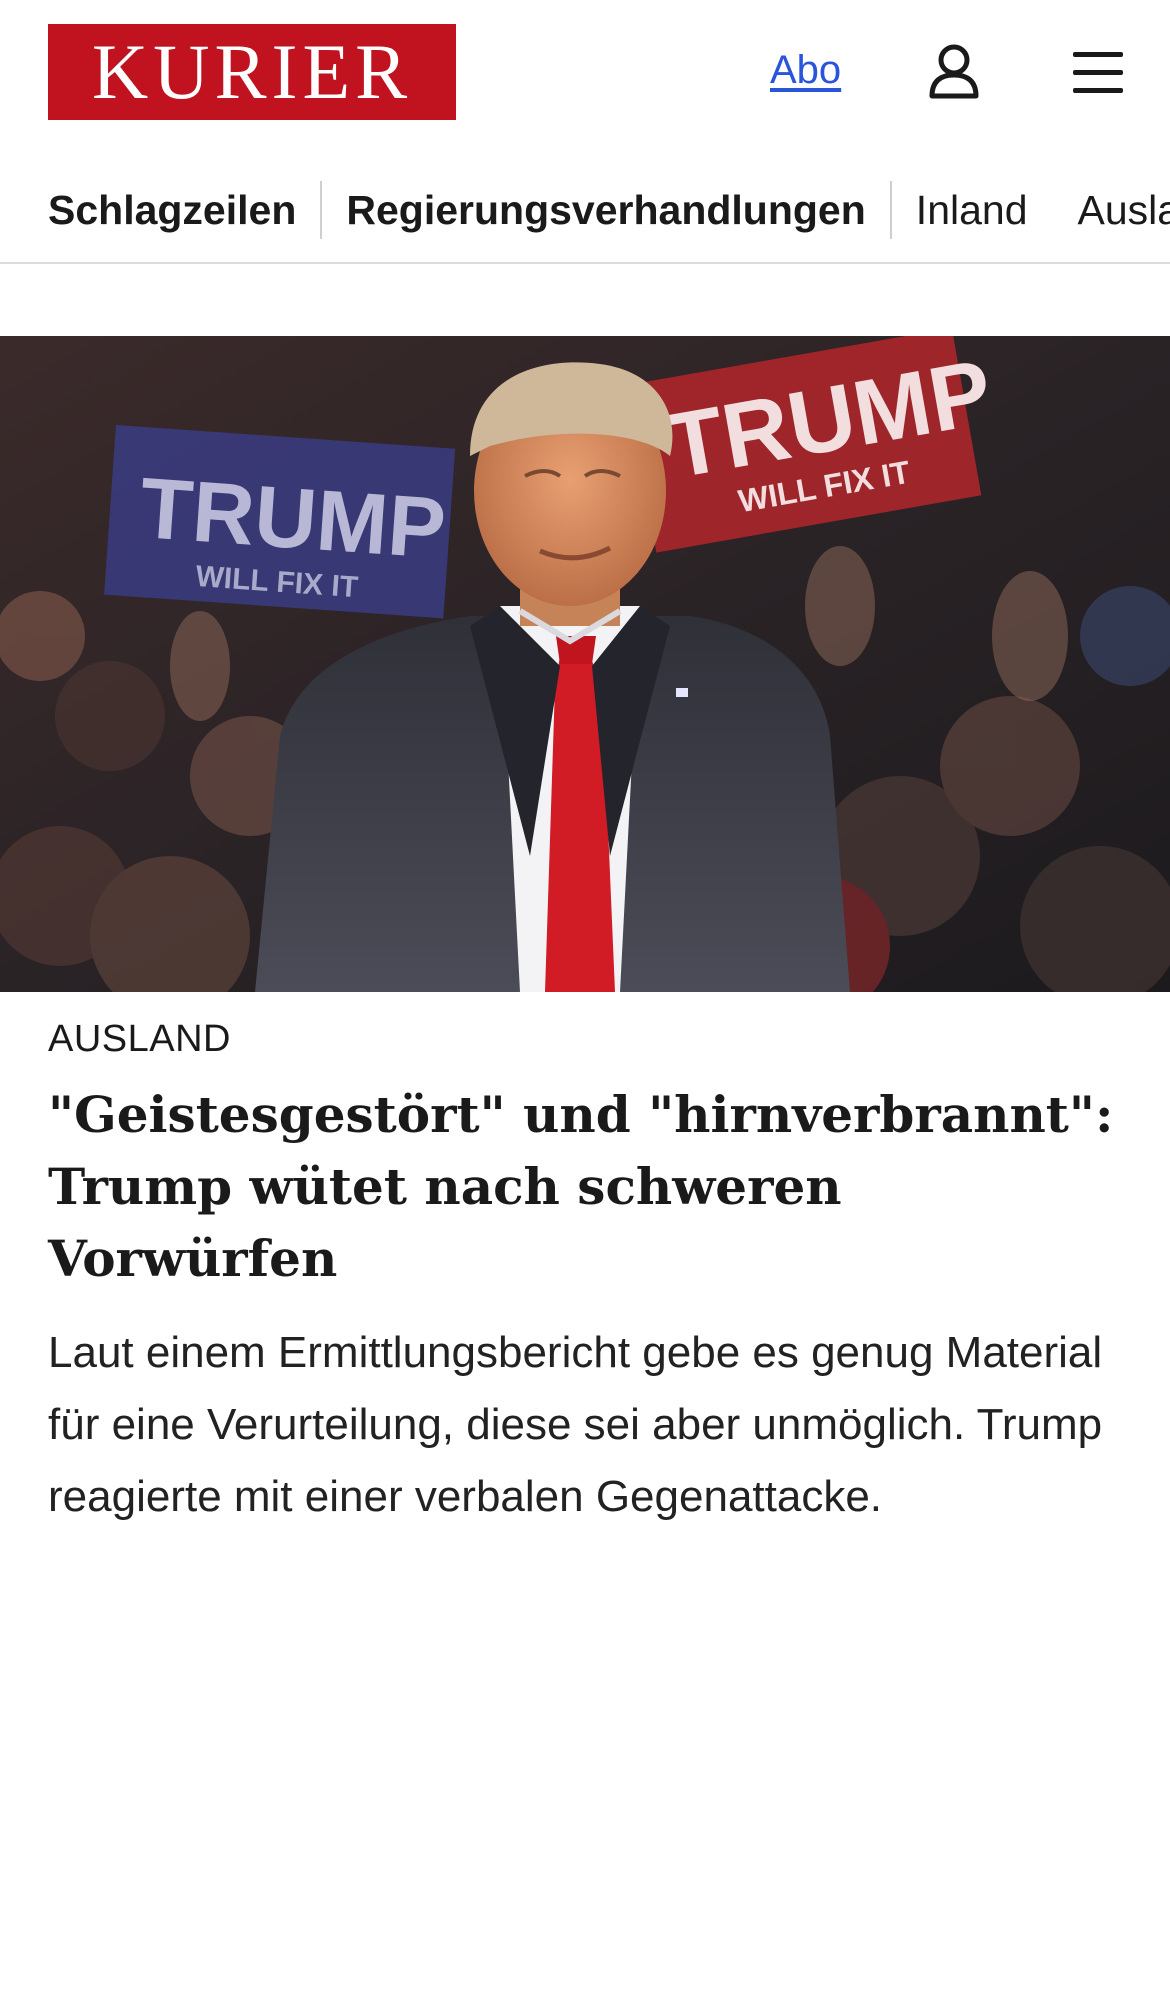  What do you see at coordinates (954, 72) in the screenshot?
I see `user-icon` at bounding box center [954, 72].